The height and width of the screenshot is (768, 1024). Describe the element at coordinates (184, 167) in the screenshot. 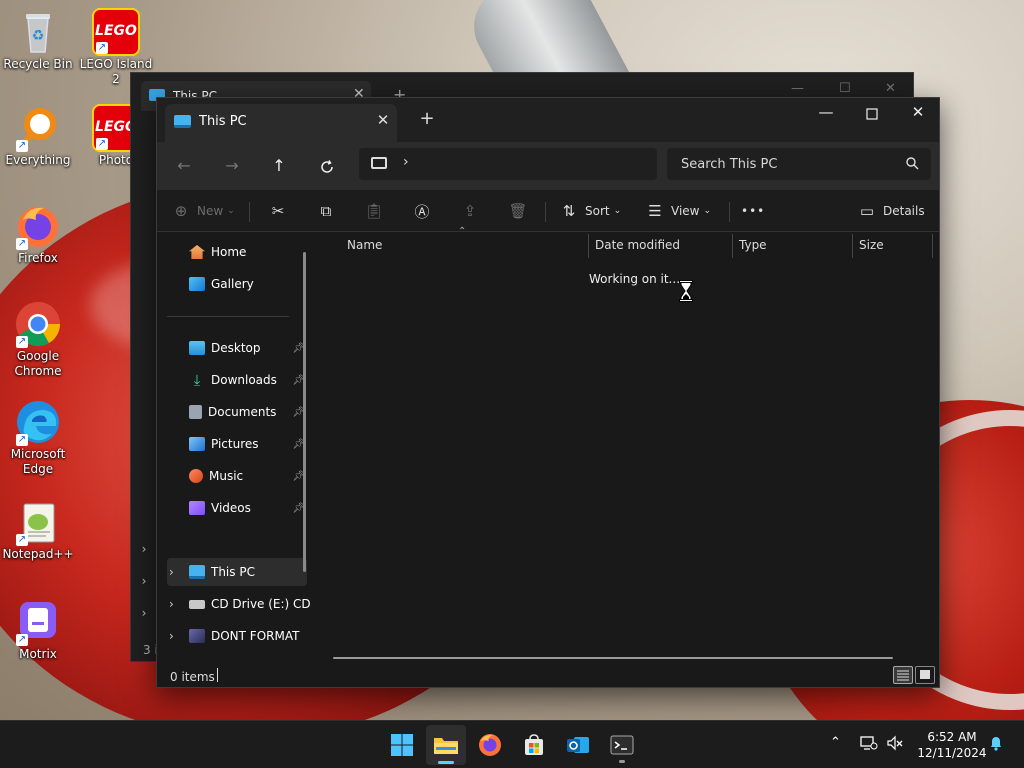

I see `back-button: ←` at that location.